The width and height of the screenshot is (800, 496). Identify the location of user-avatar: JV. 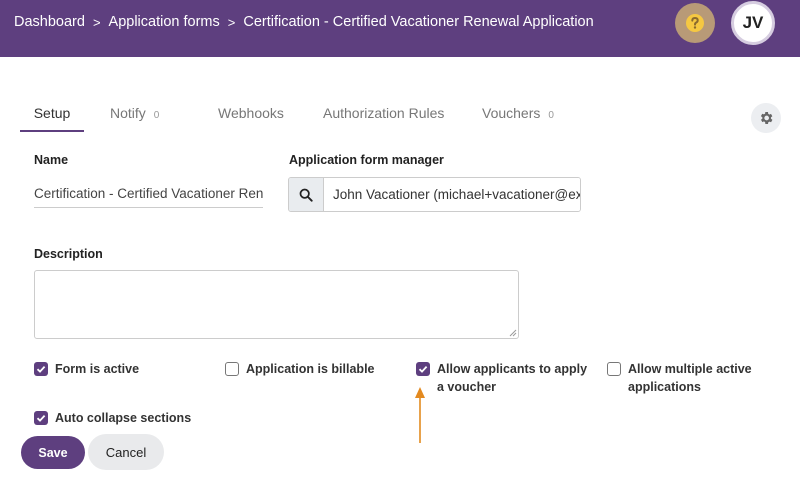
(753, 23).